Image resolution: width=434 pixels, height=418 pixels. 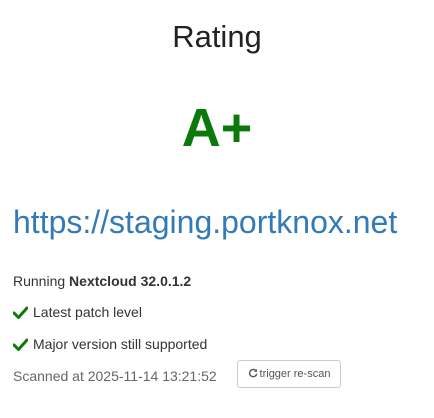 What do you see at coordinates (130, 281) in the screenshot?
I see `product-version: Nextcloud 32.0.1.2` at bounding box center [130, 281].